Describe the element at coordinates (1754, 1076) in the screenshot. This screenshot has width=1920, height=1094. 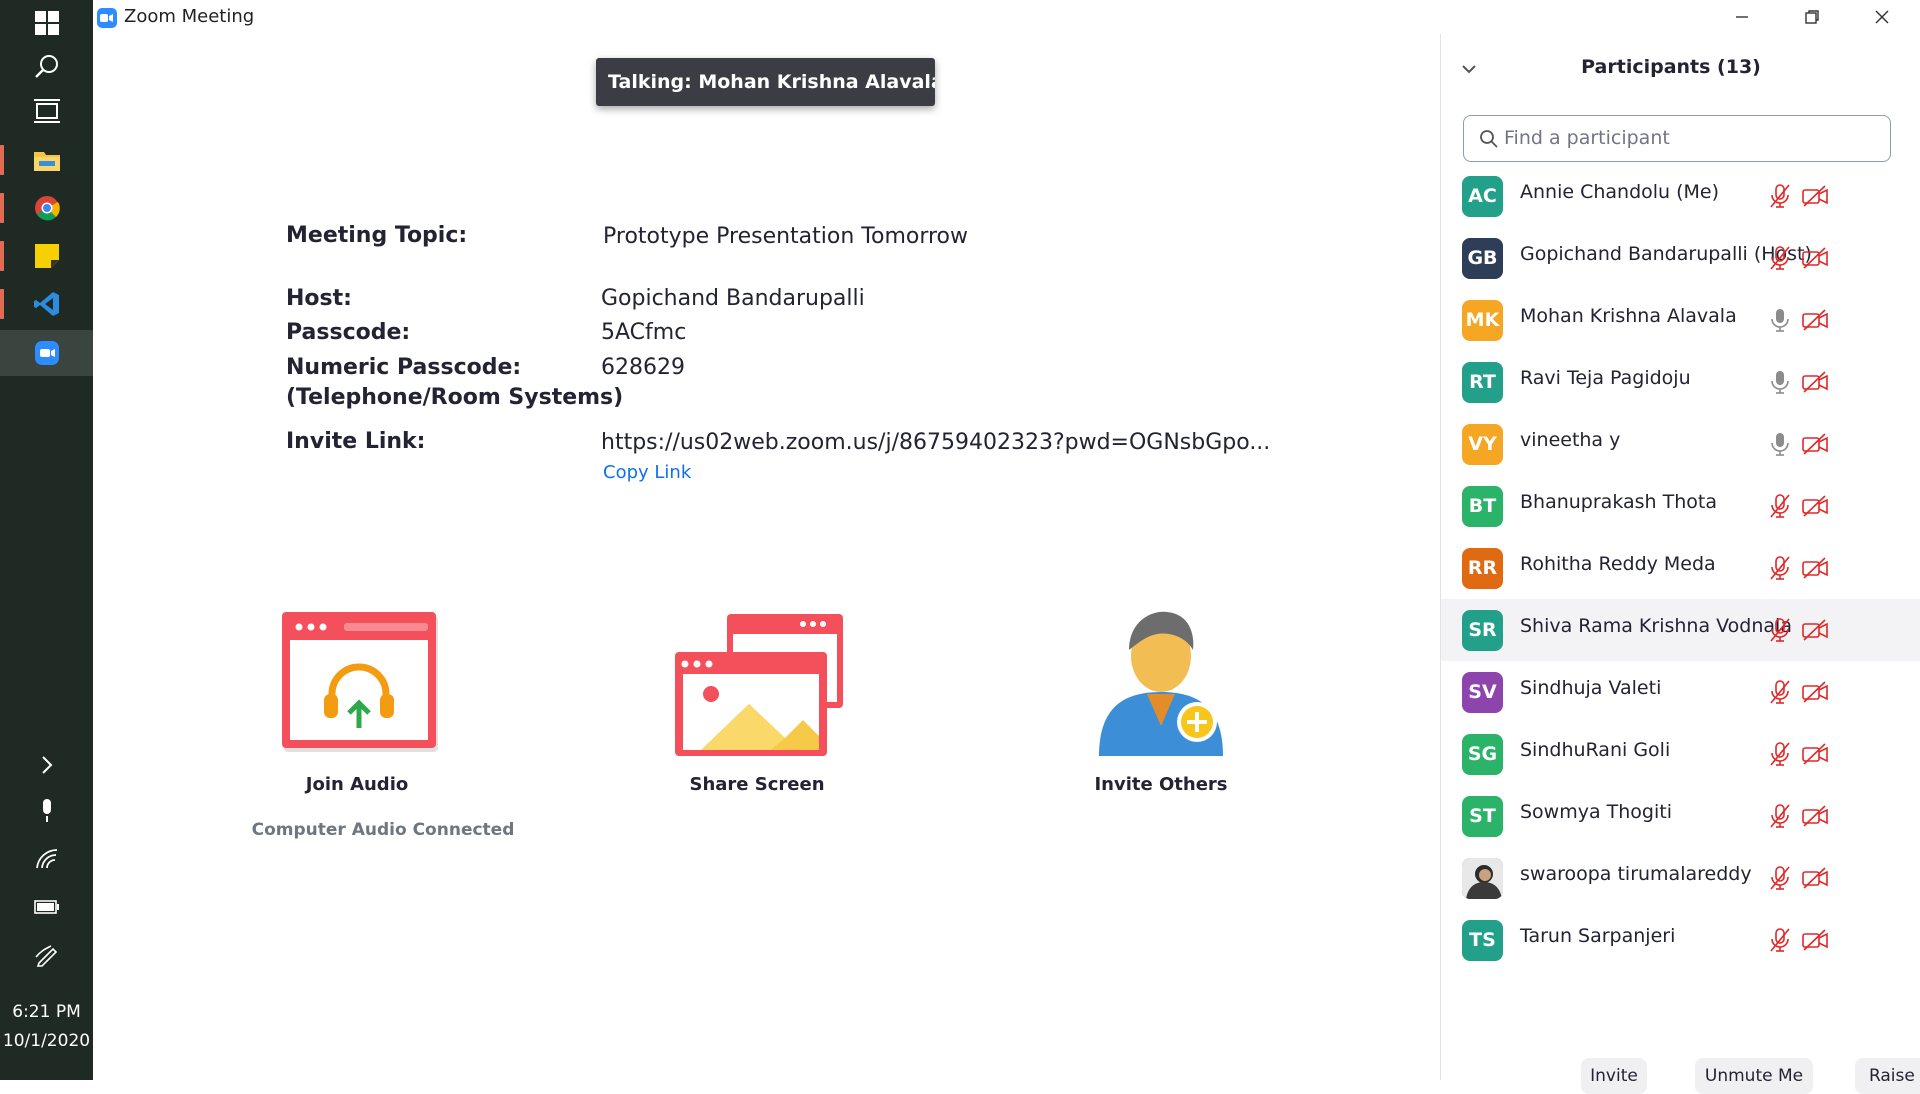
I see `unmute-me-button: Unmute Me` at that location.